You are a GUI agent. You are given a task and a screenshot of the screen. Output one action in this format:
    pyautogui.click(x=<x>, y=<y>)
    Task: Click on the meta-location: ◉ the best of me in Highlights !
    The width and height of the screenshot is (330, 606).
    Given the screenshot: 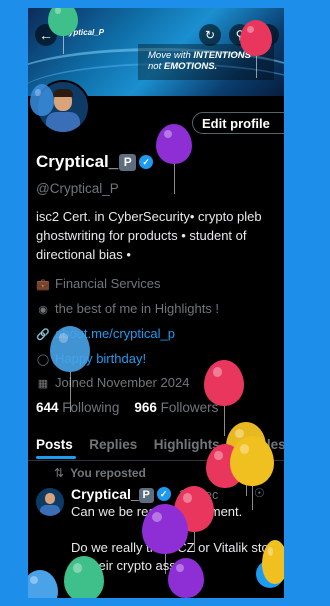 What is the action you would take?
    pyautogui.click(x=127, y=308)
    